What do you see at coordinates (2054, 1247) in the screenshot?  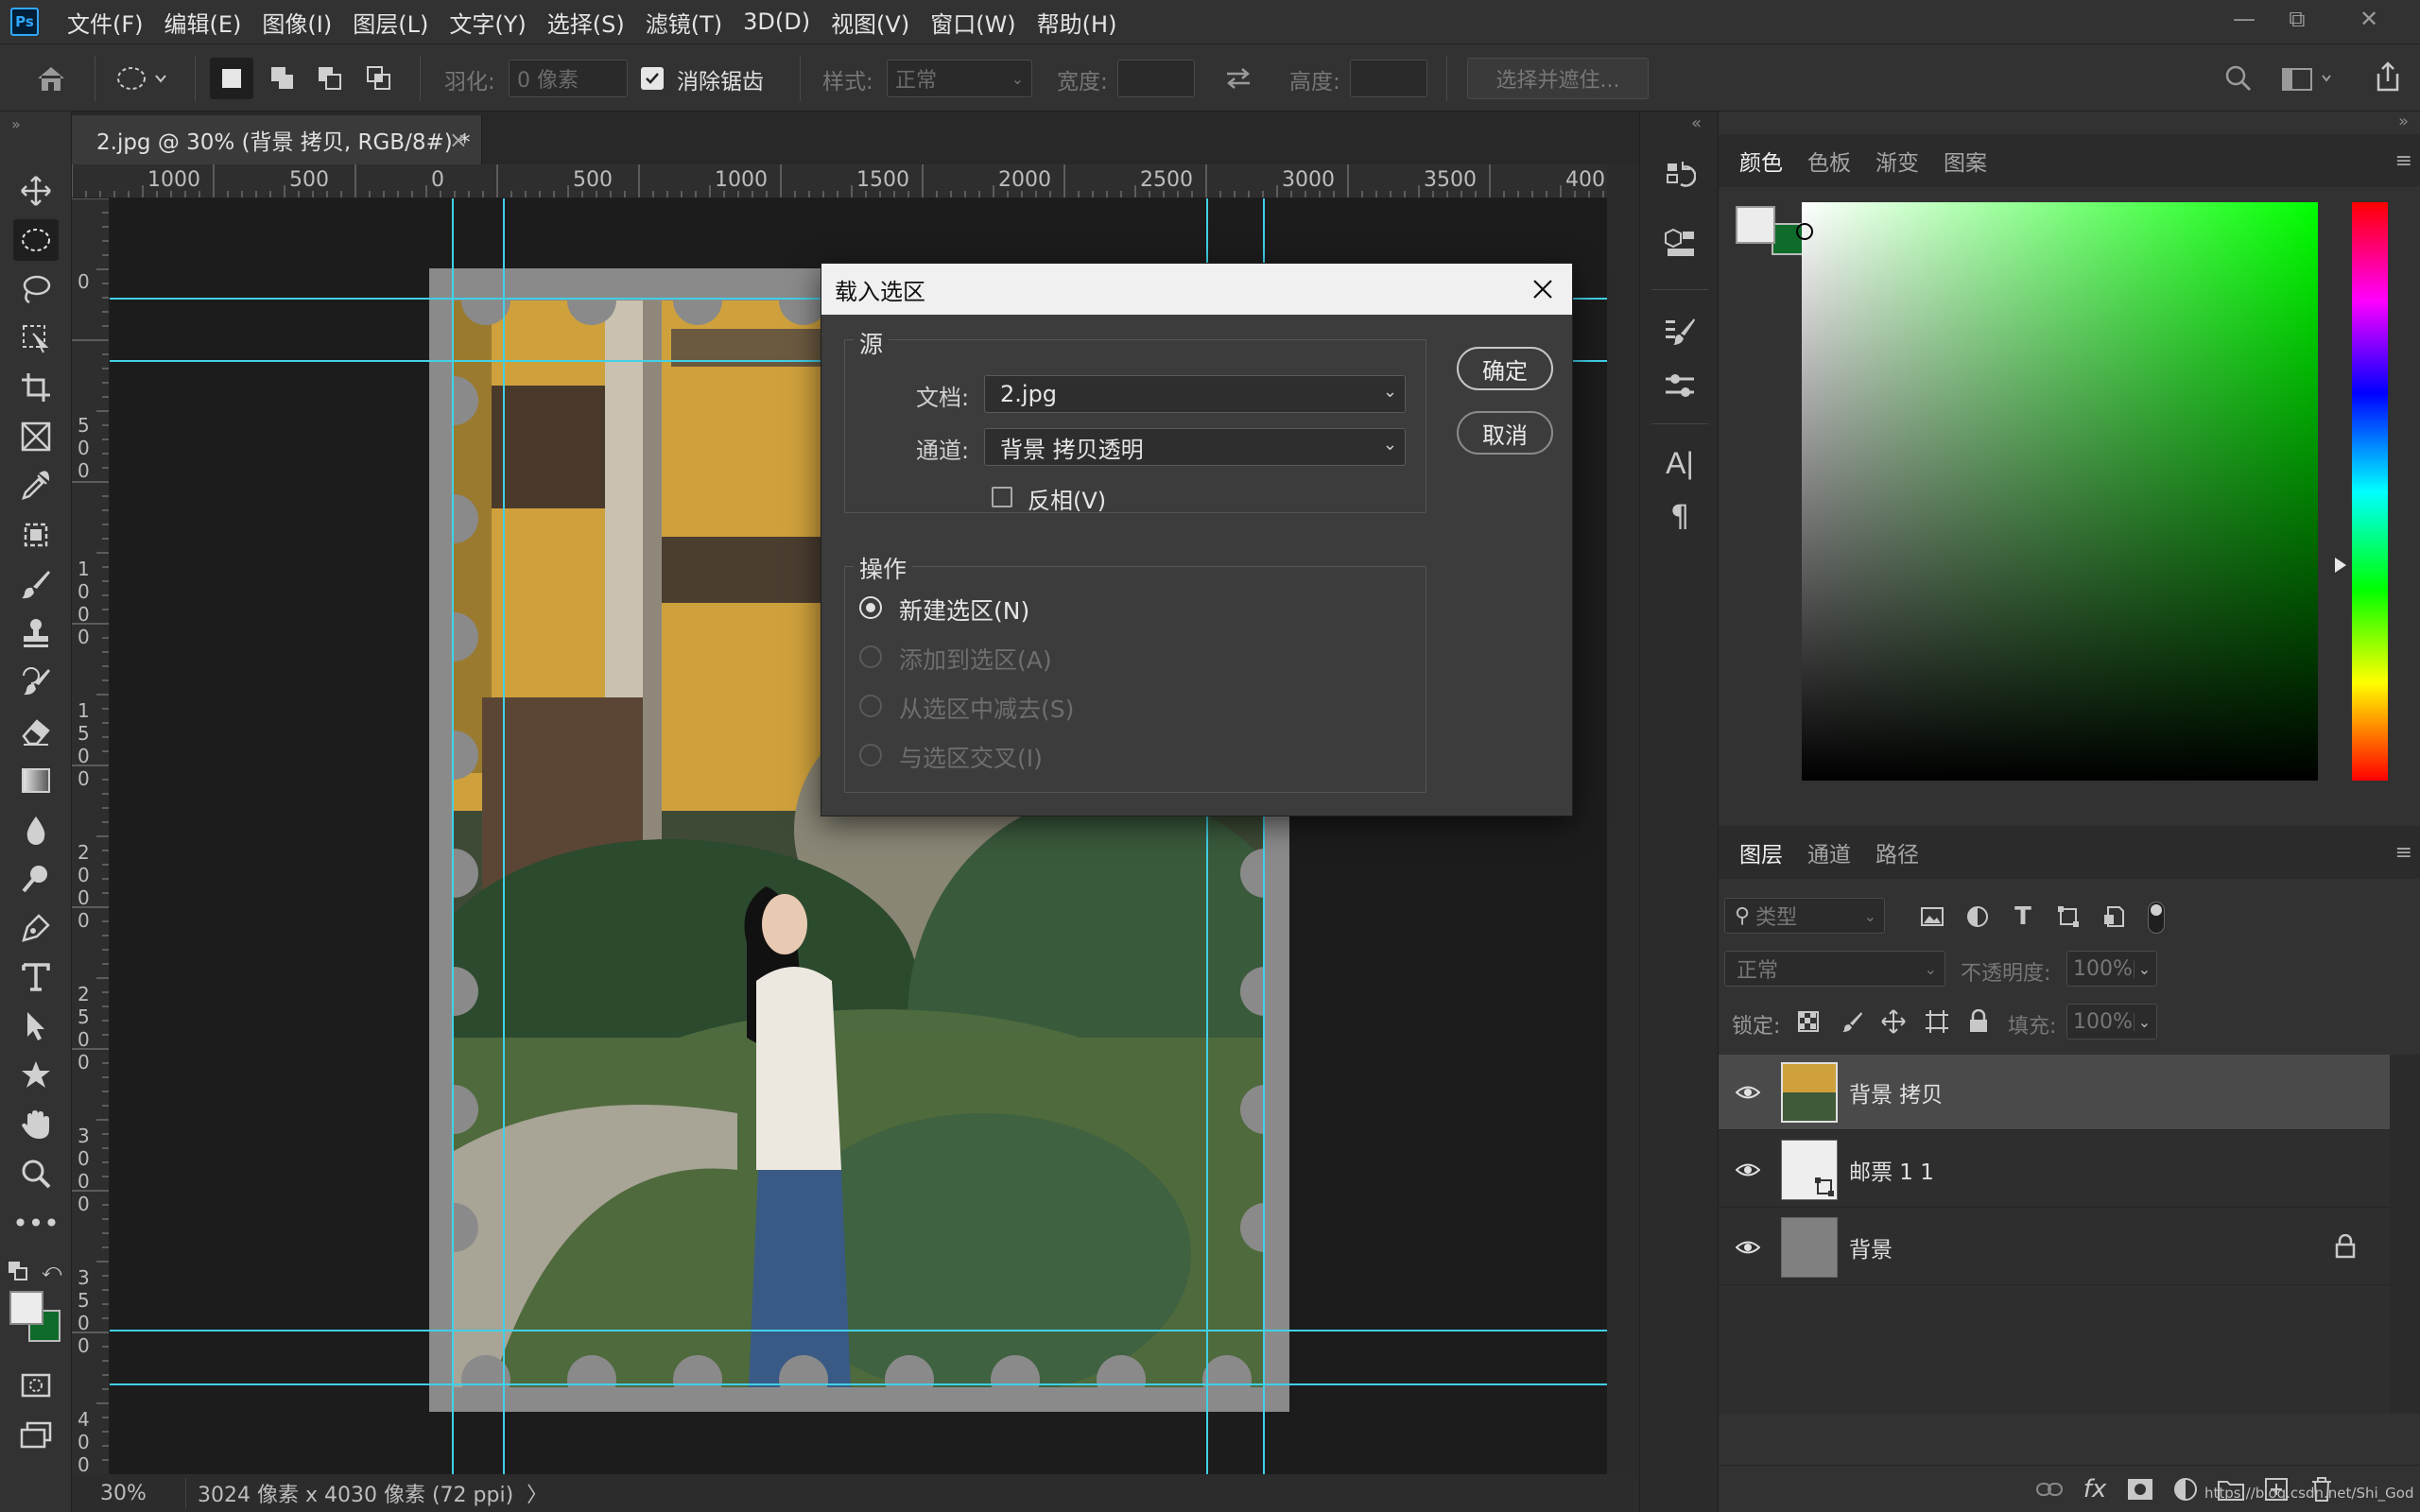 I see `layer-row: 背景` at bounding box center [2054, 1247].